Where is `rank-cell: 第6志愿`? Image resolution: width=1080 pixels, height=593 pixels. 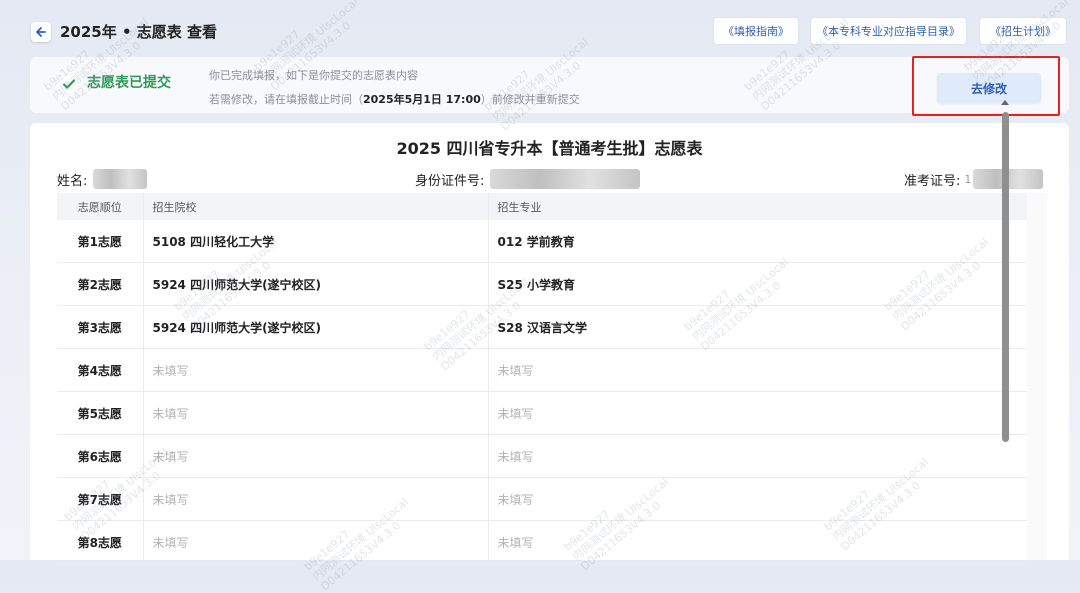 rank-cell: 第6志愿 is located at coordinates (100, 456).